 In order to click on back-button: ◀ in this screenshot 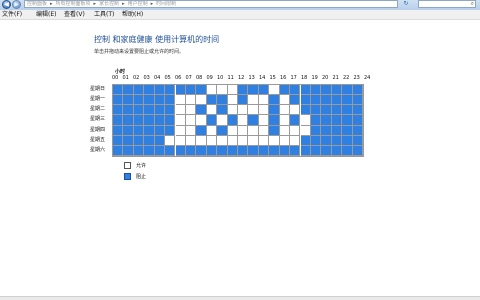, I will do `click(6, 4)`.